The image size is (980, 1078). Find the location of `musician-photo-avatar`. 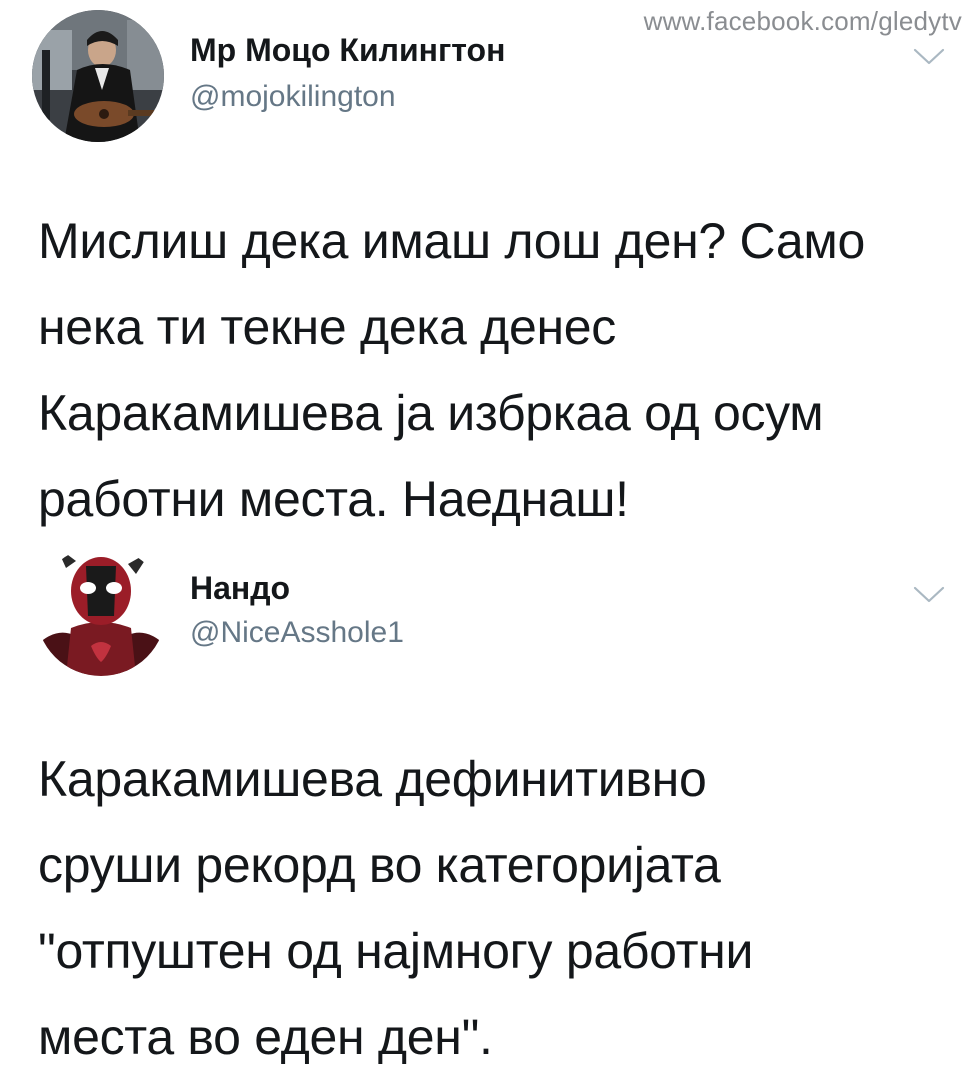

musician-photo-avatar is located at coordinates (98, 76).